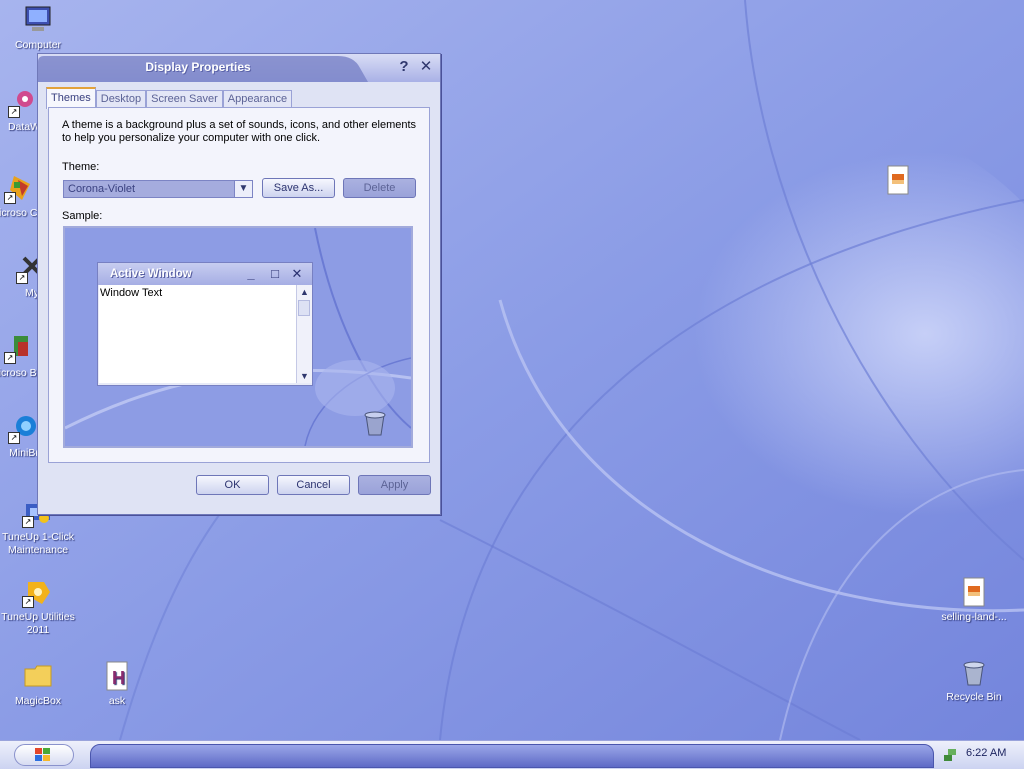  I want to click on maximize-icon: □, so click(275, 273).